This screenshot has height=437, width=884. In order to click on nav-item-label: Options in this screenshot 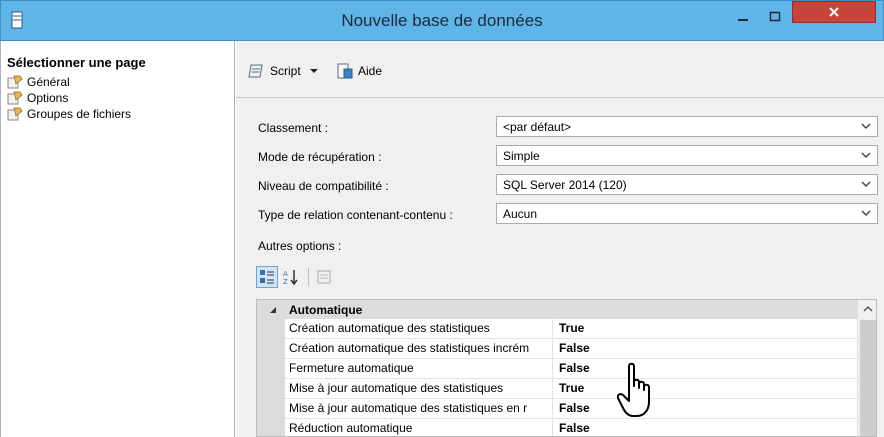, I will do `click(48, 98)`.